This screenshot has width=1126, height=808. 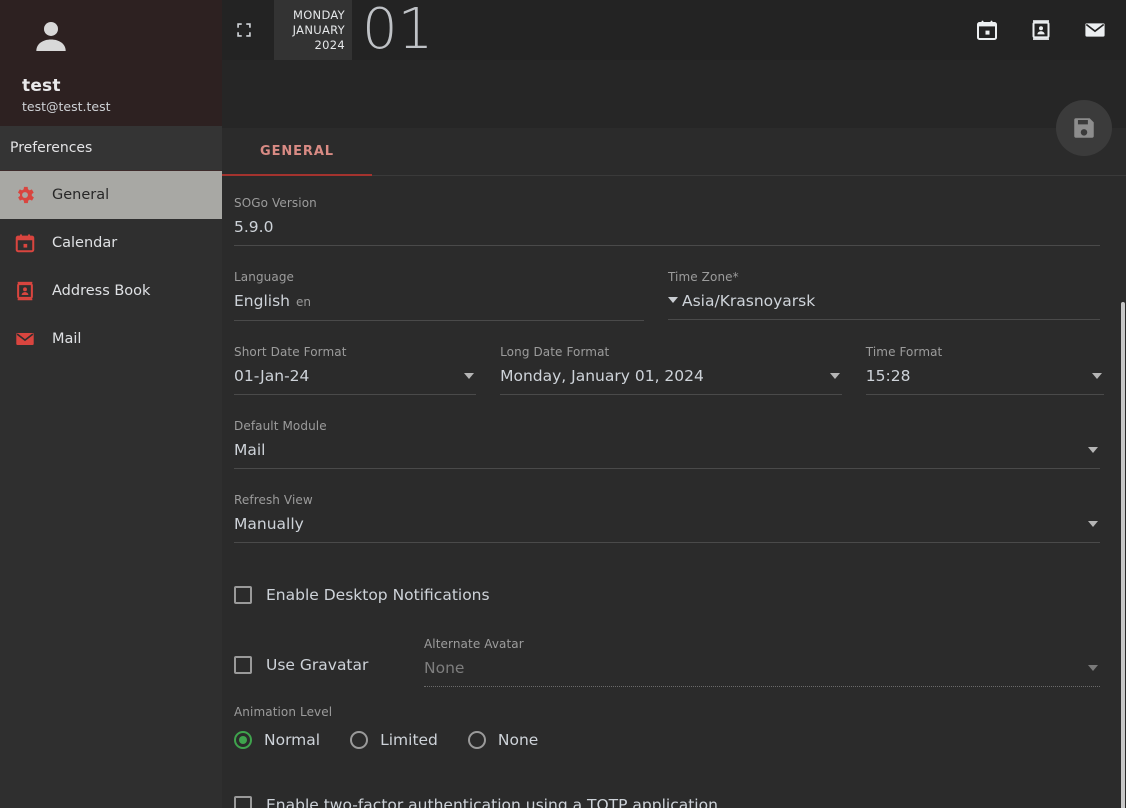 What do you see at coordinates (444, 668) in the screenshot?
I see `alternate-avatar-text: None` at bounding box center [444, 668].